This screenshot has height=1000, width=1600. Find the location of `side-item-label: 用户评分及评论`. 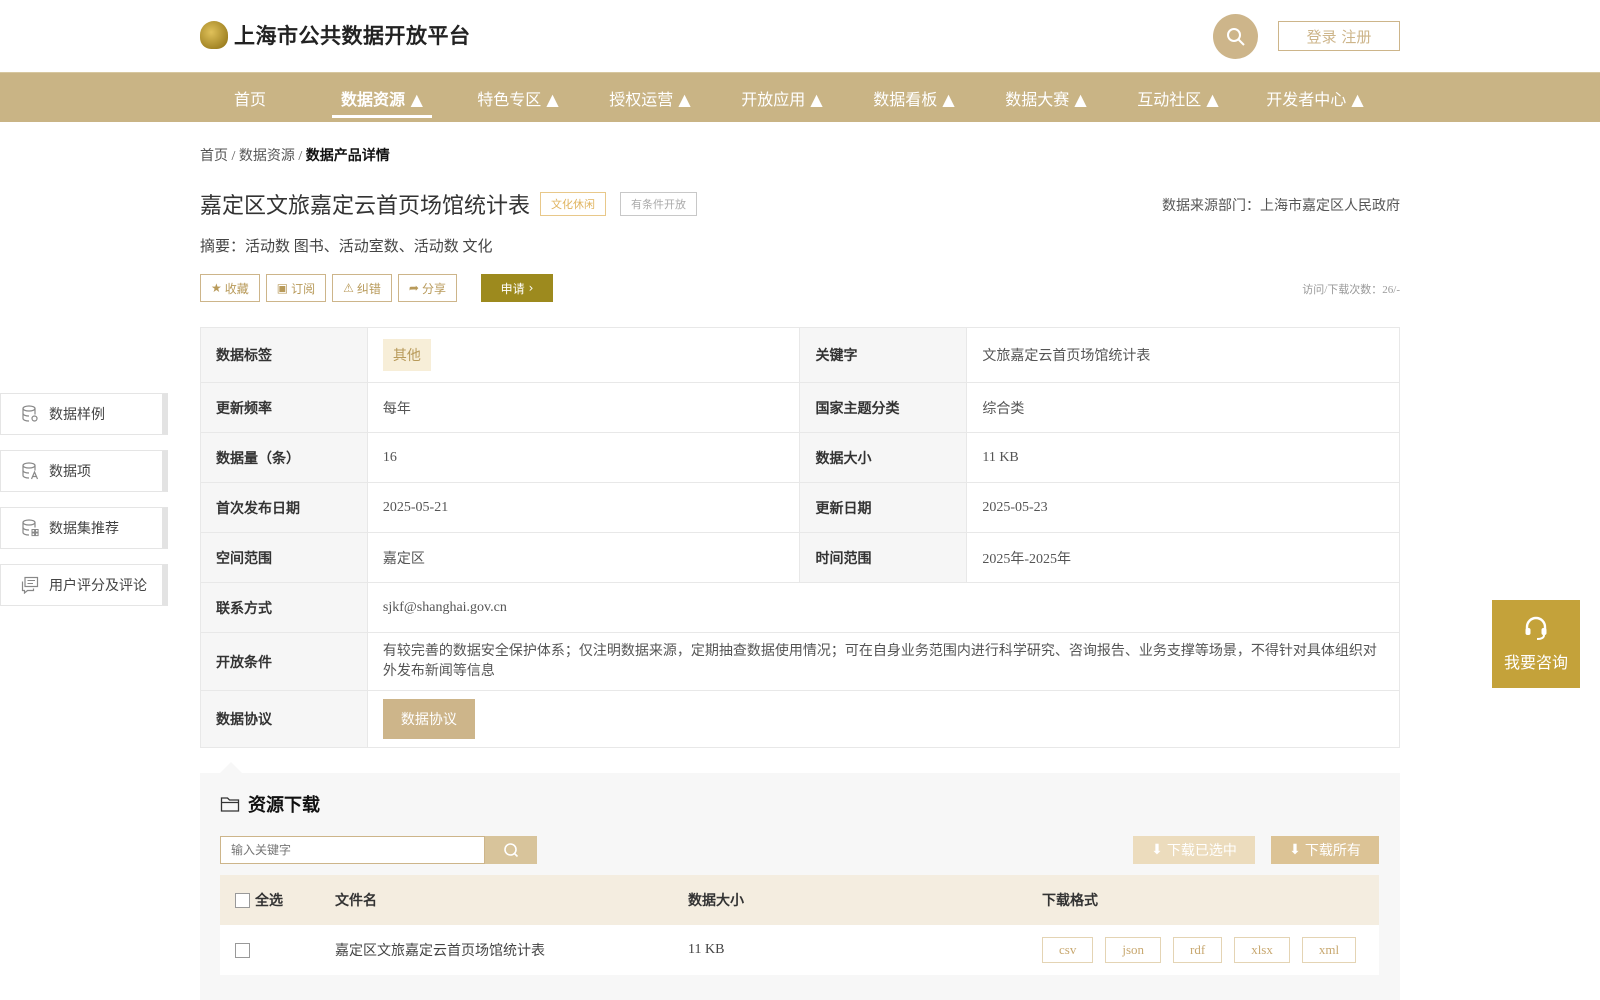

side-item-label: 用户评分及评论 is located at coordinates (98, 586).